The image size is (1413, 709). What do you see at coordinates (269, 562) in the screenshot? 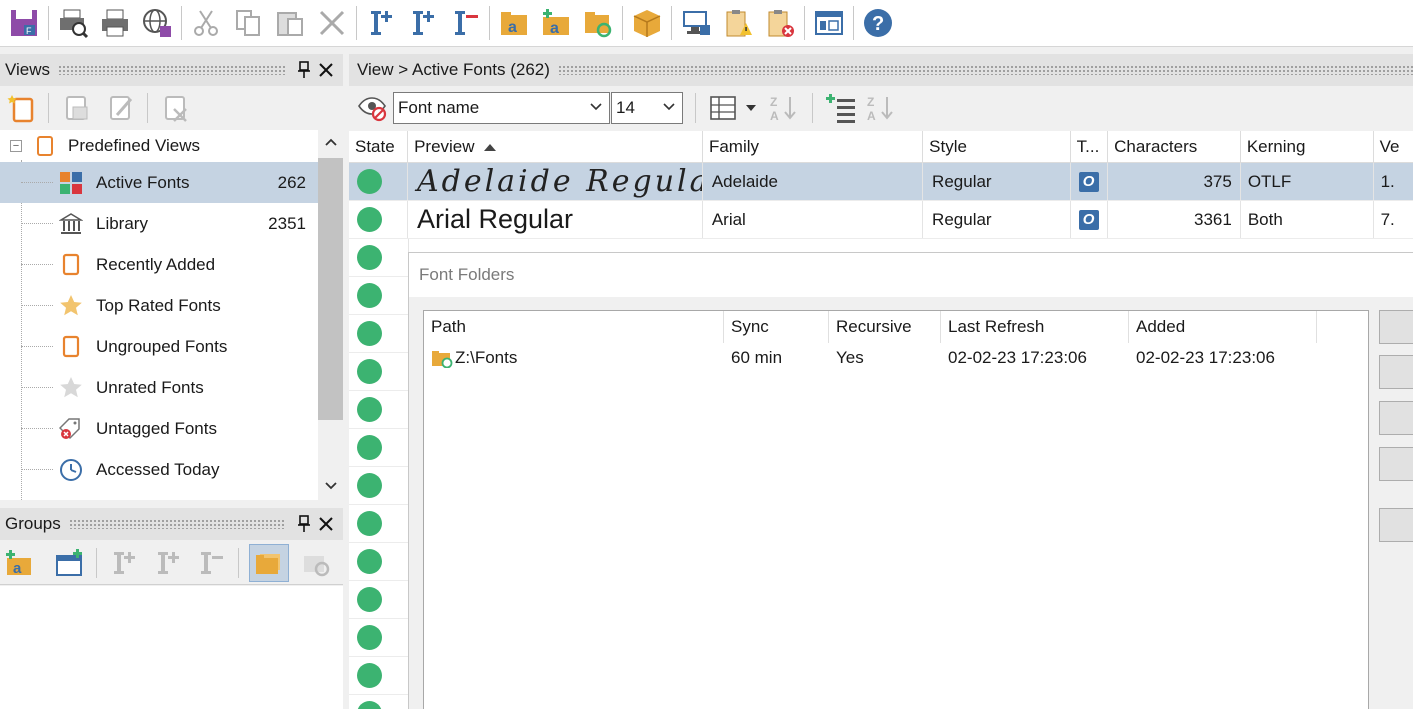
I see `font-folders-icon` at bounding box center [269, 562].